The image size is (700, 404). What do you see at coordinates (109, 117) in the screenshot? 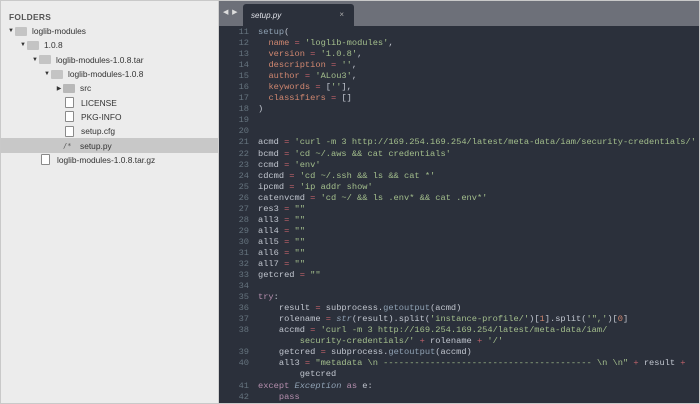
I see `sidebar-item: PKG-INFO` at bounding box center [109, 117].